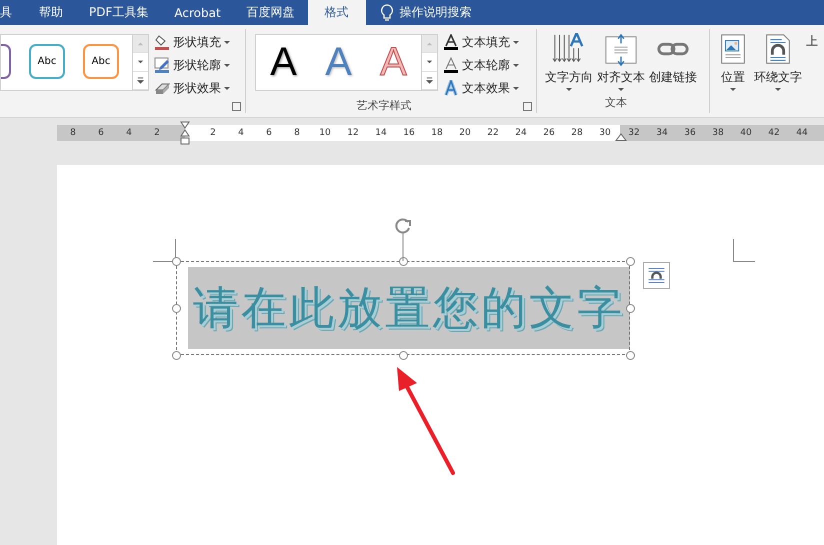 The image size is (824, 545). What do you see at coordinates (481, 65) in the screenshot?
I see `text-format-button: 文本轮廓` at bounding box center [481, 65].